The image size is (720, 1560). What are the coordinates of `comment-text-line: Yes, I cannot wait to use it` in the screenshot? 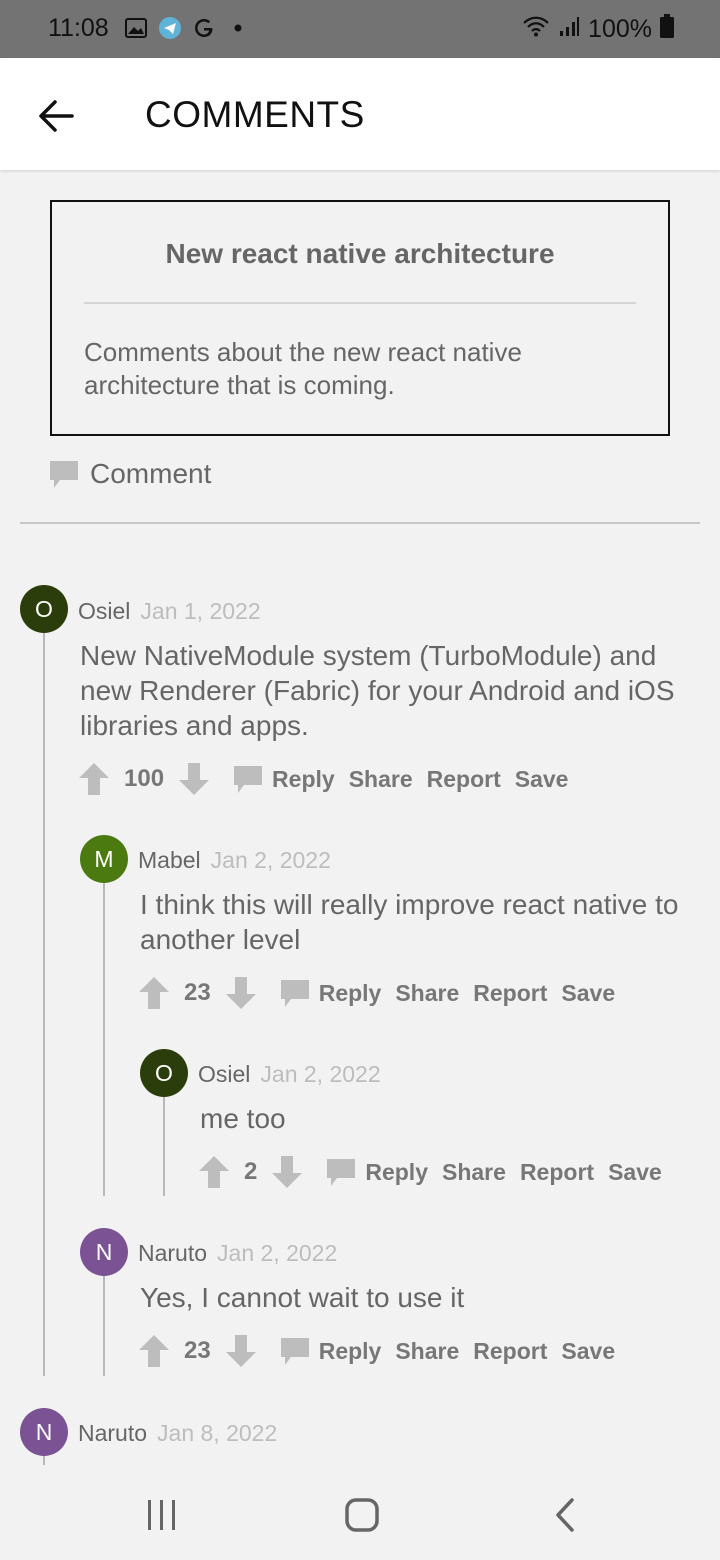 It's located at (302, 1297).